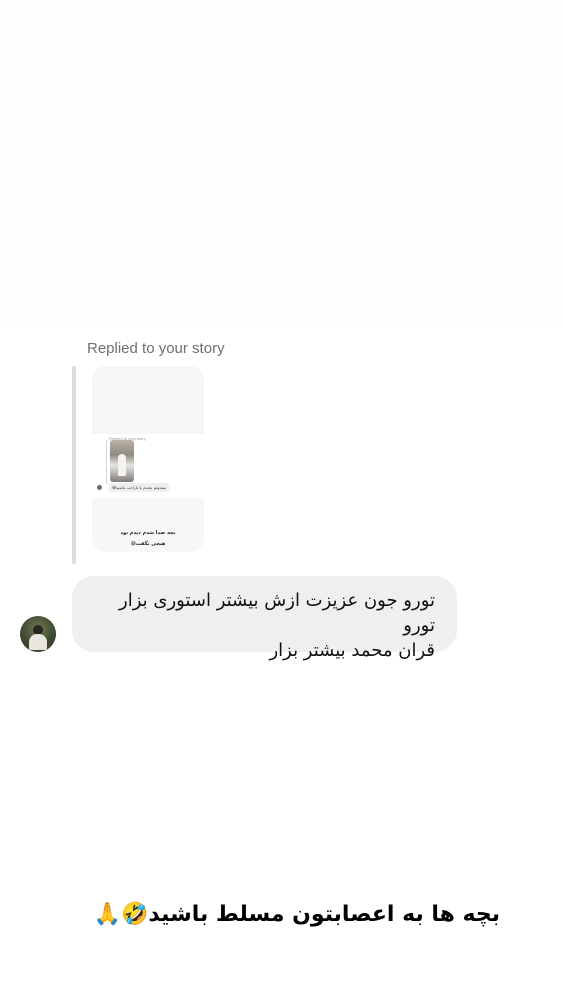  I want to click on thumbnail-photo, so click(122, 461).